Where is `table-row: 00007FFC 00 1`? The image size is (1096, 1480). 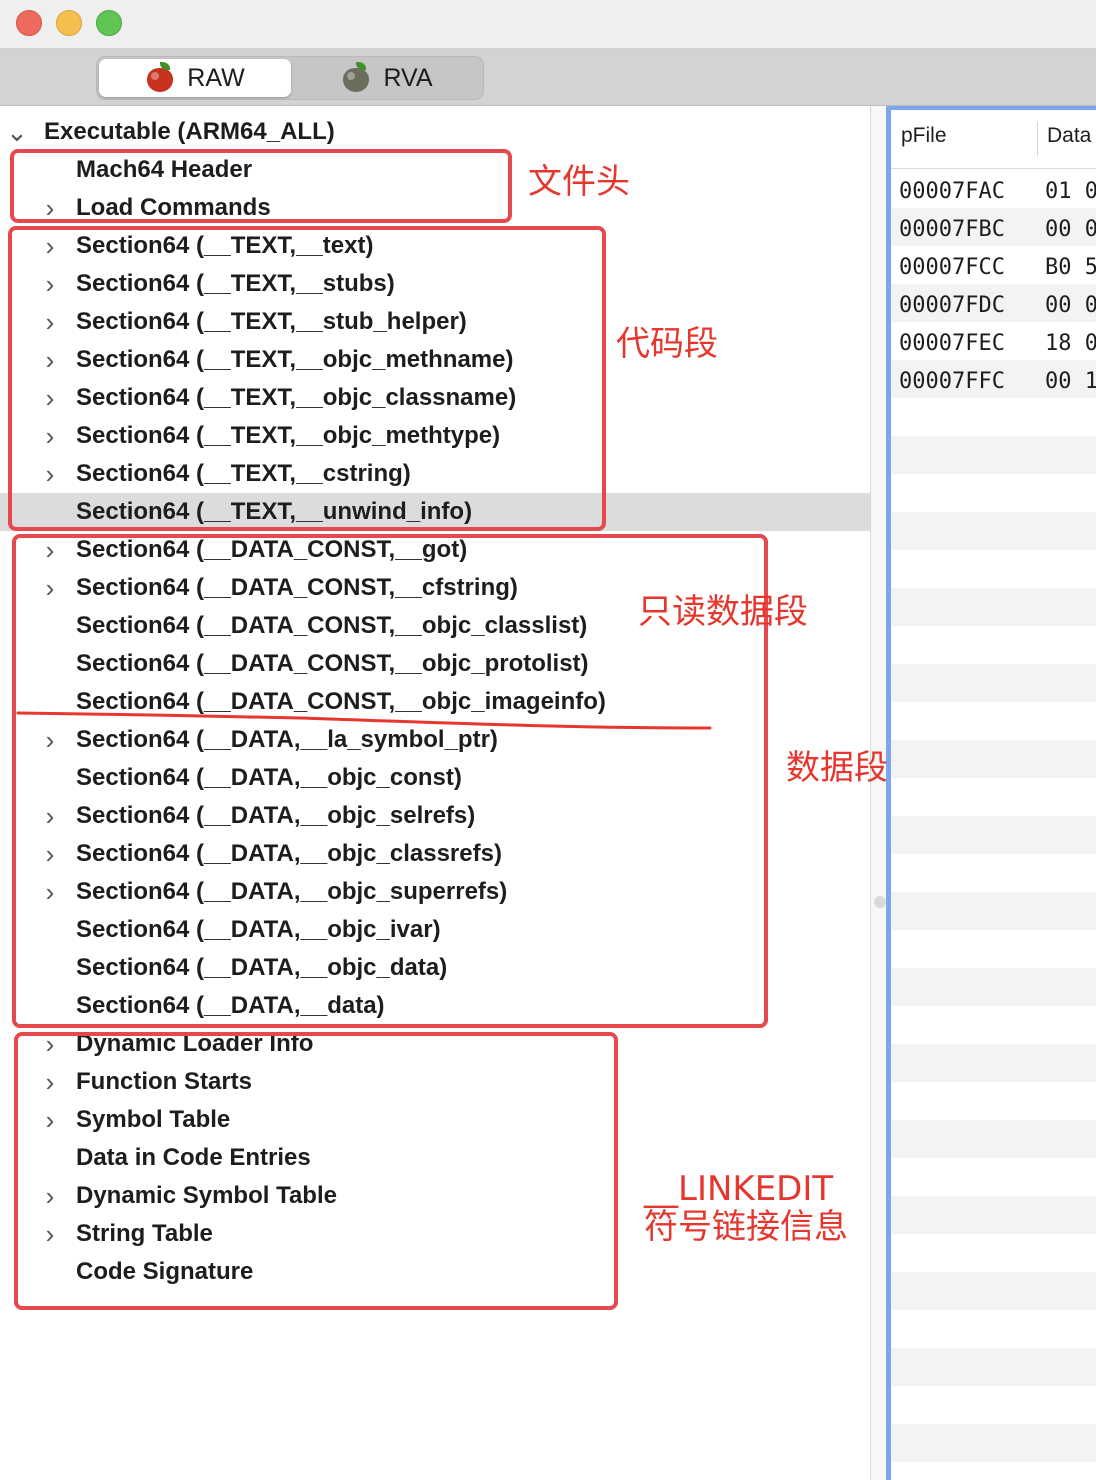 table-row: 00007FFC 00 1 is located at coordinates (993, 382).